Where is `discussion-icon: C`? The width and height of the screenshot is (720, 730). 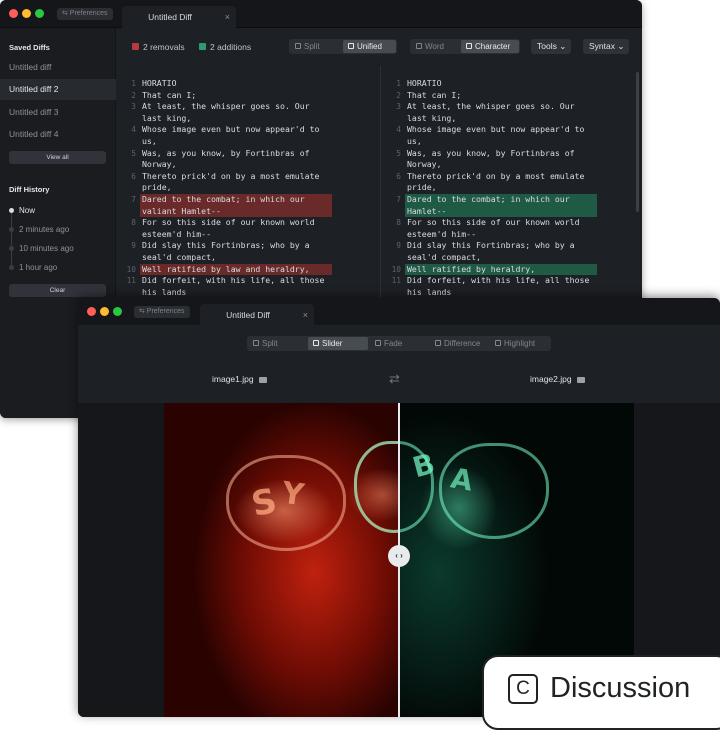 discussion-icon: C is located at coordinates (523, 689).